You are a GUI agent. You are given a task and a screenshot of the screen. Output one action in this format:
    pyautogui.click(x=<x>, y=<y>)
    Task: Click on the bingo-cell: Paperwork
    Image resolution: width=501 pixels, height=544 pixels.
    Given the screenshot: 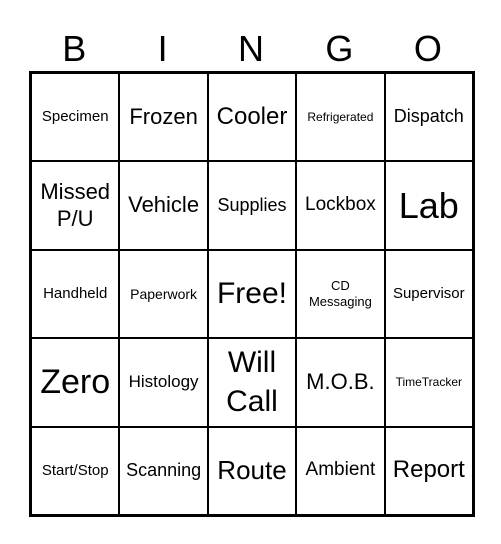 What is the action you would take?
    pyautogui.click(x=163, y=294)
    